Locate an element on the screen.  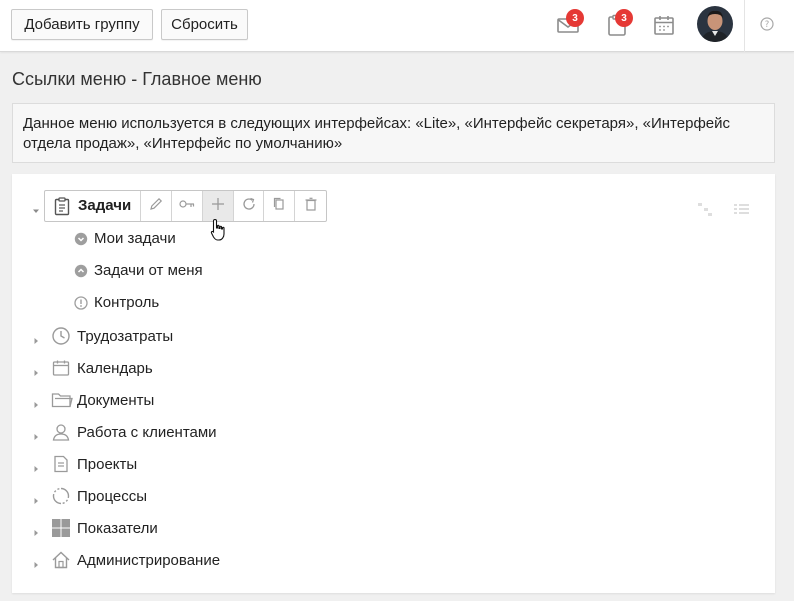
pencil-icon is located at coordinates (156, 206).